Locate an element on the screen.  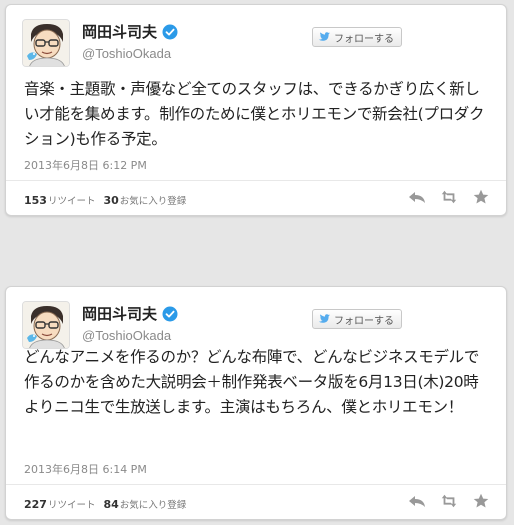
tweet-stats: 153リツイート 30お気に入り登録 is located at coordinates (105, 200).